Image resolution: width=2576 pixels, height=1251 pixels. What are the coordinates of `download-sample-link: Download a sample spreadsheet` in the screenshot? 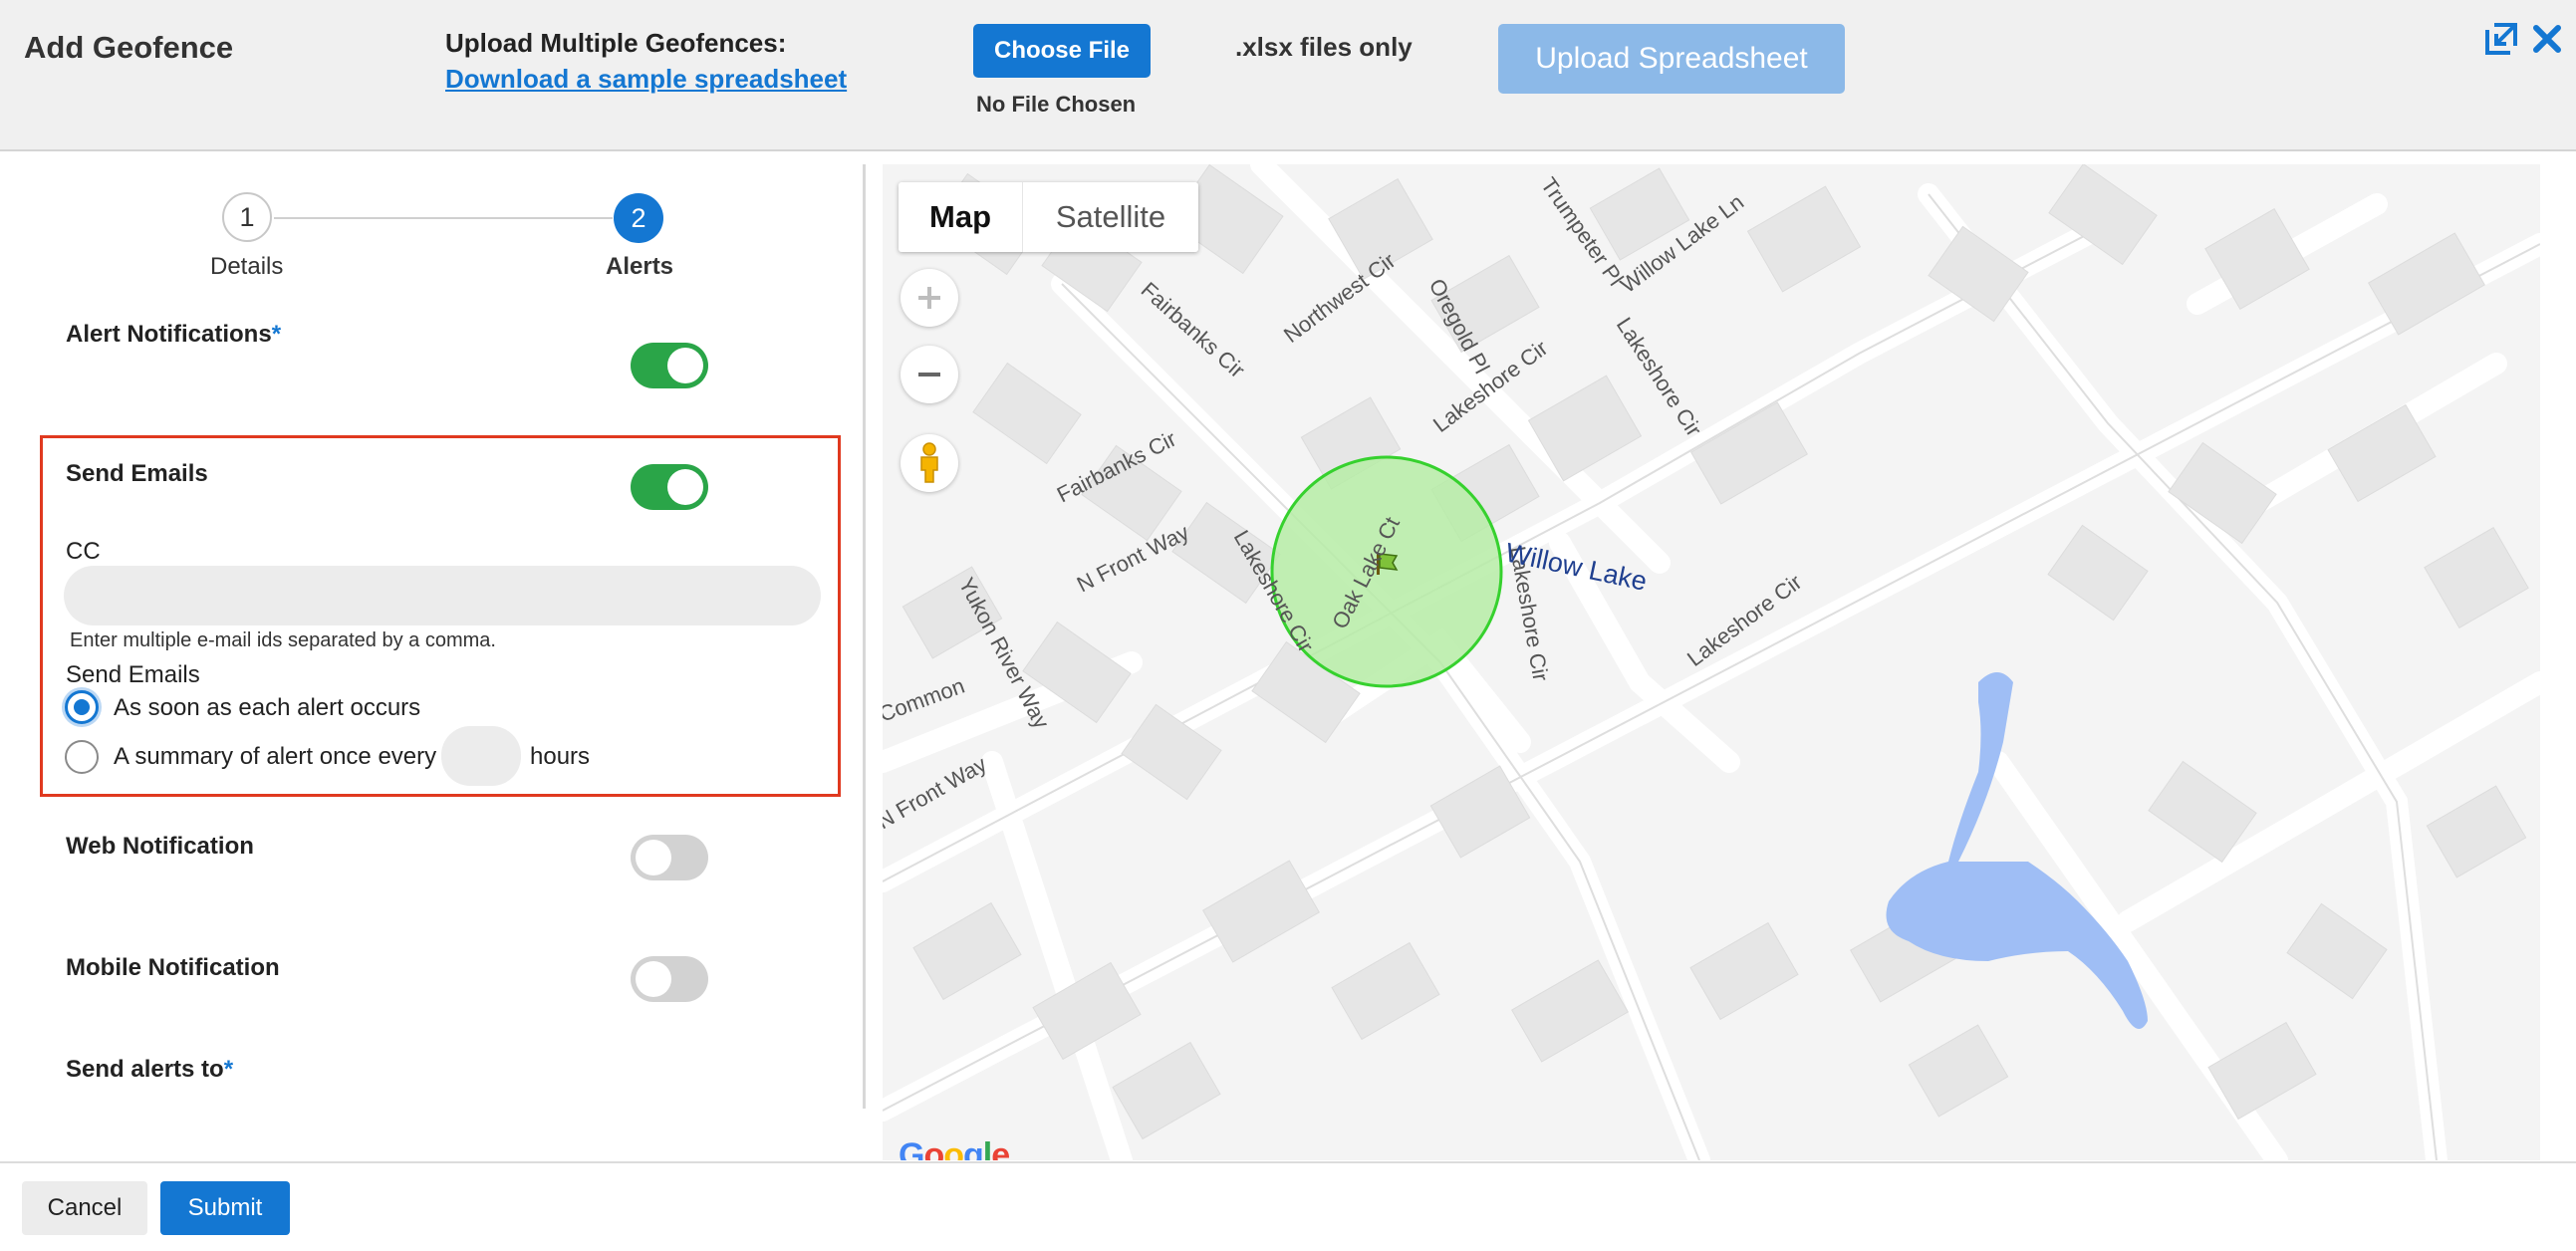 It's located at (646, 79).